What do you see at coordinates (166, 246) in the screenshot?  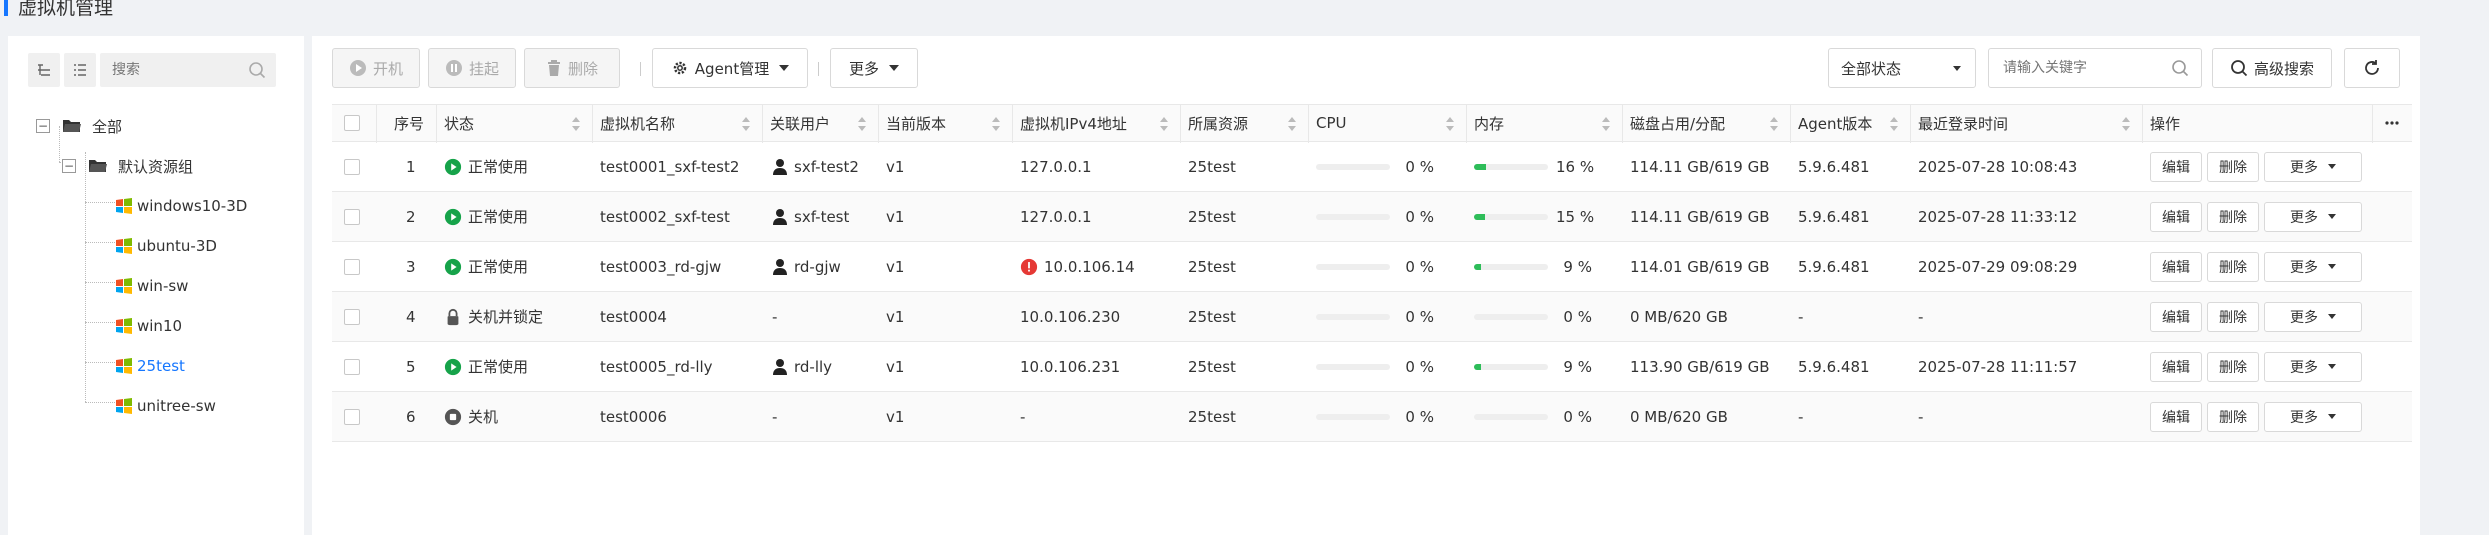 I see `tree-node-ubuntu-3d: ubuntu-3D` at bounding box center [166, 246].